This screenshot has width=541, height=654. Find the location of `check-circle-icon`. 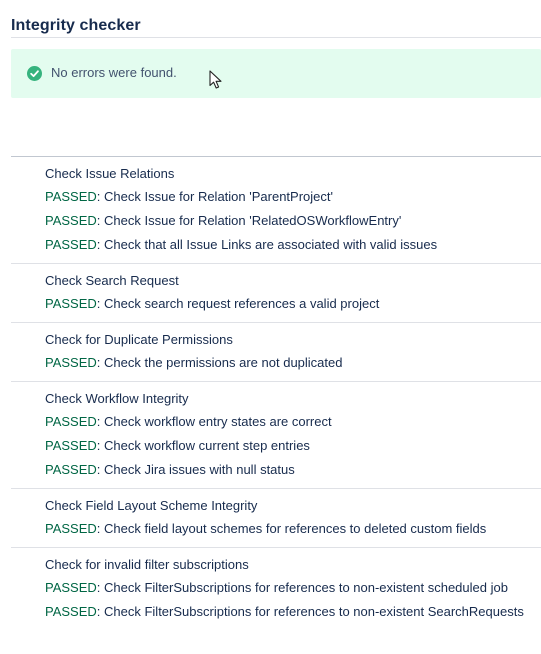

check-circle-icon is located at coordinates (34, 73).